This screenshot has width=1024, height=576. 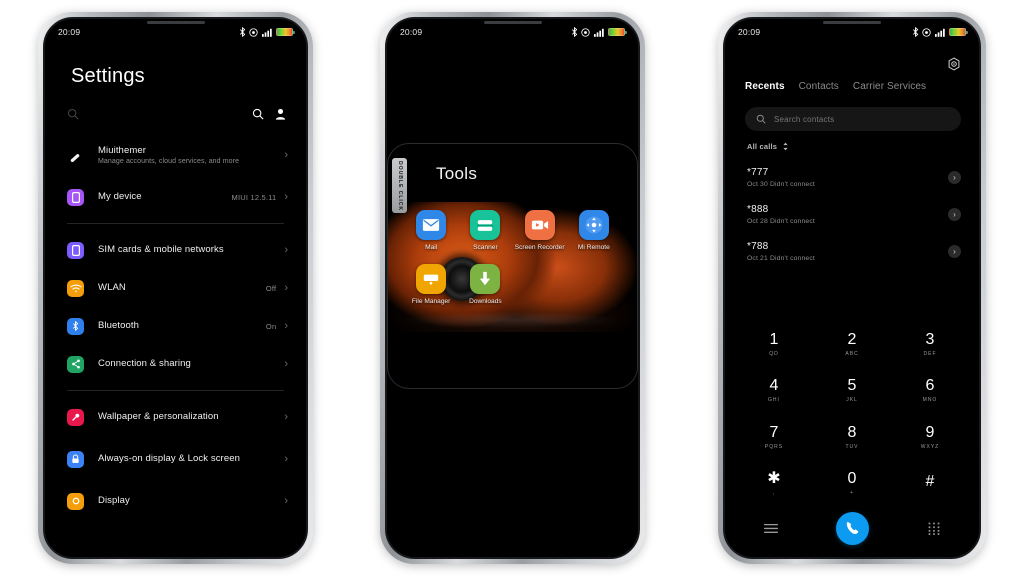 What do you see at coordinates (852, 339) in the screenshot?
I see `key-digit: 2` at bounding box center [852, 339].